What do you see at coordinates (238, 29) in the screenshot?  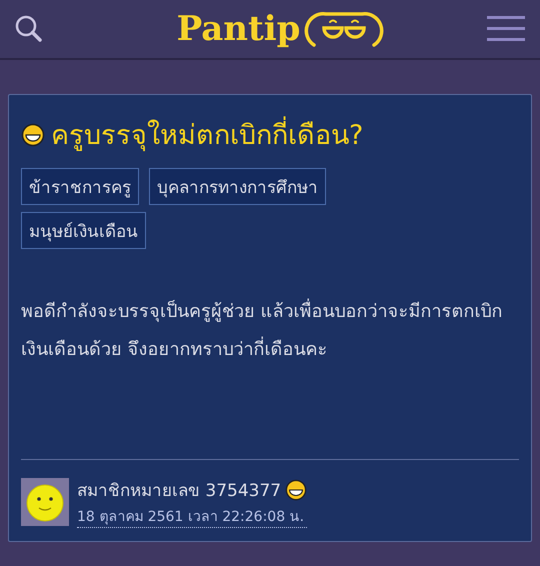 I see `logo-text: Pantip` at bounding box center [238, 29].